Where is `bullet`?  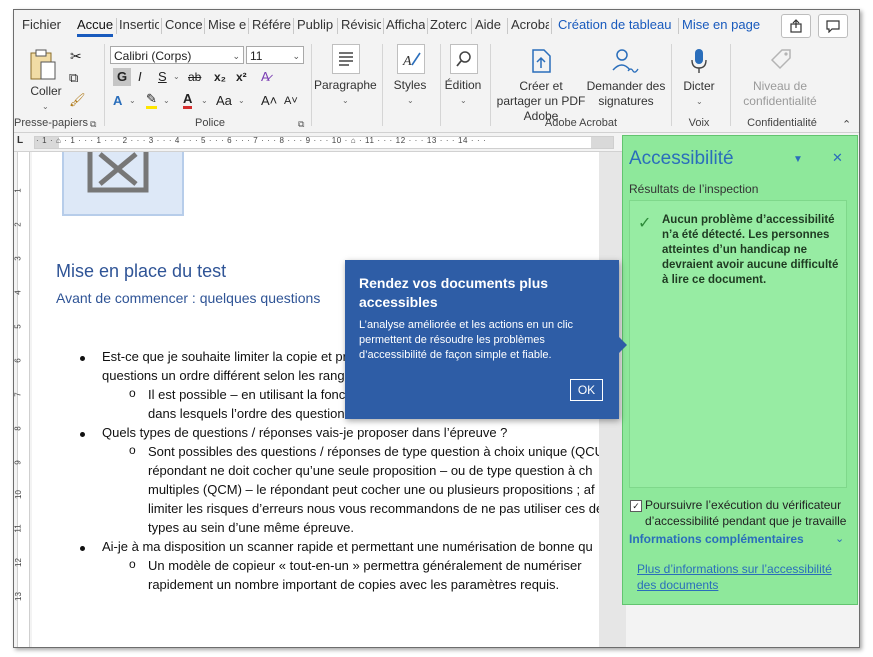 bullet is located at coordinates (82, 358).